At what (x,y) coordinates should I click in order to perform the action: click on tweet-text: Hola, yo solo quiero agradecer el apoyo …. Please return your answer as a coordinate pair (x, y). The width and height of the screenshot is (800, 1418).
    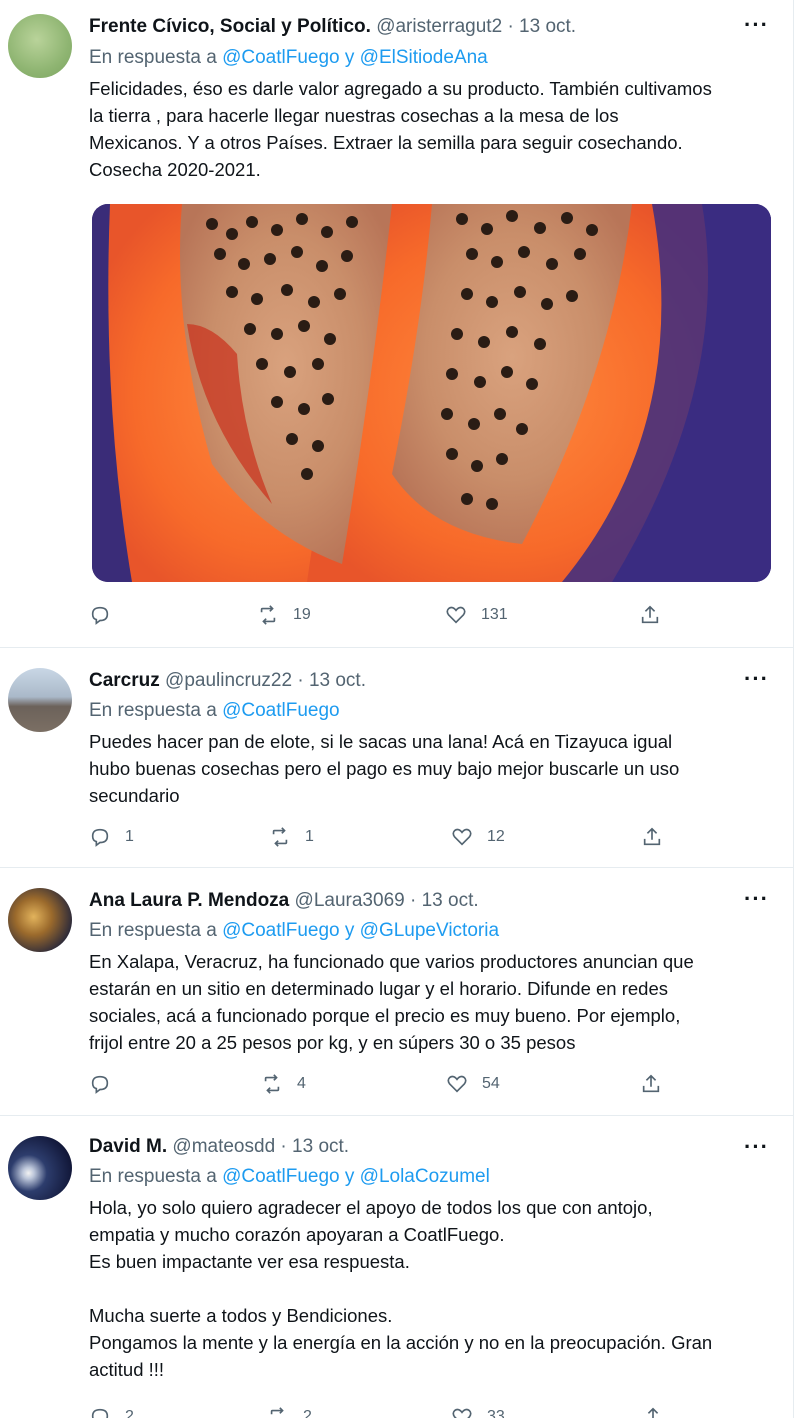
    Looking at the image, I should click on (401, 1288).